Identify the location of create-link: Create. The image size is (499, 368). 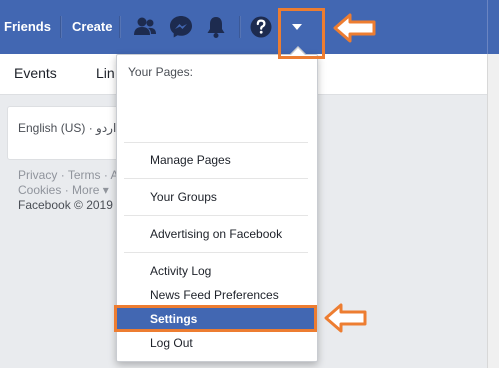
(92, 26).